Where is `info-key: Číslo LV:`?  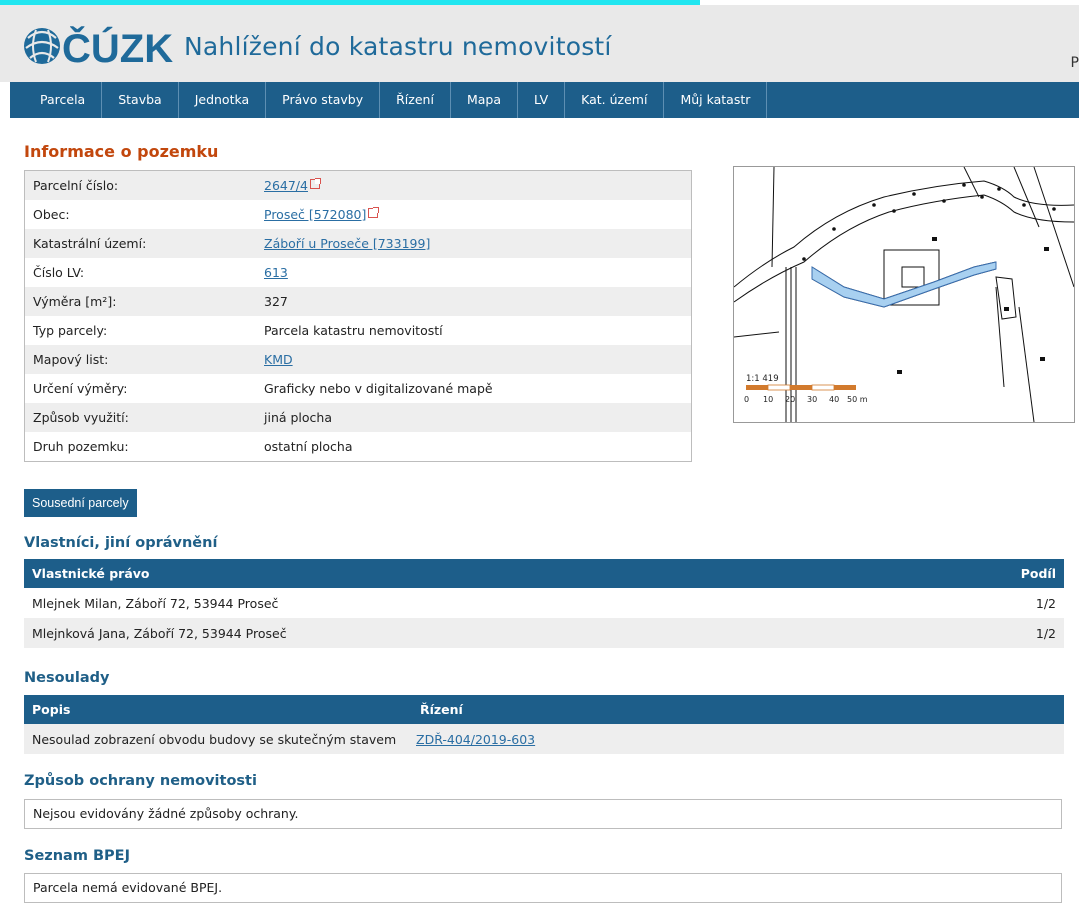
info-key: Číslo LV: is located at coordinates (59, 272).